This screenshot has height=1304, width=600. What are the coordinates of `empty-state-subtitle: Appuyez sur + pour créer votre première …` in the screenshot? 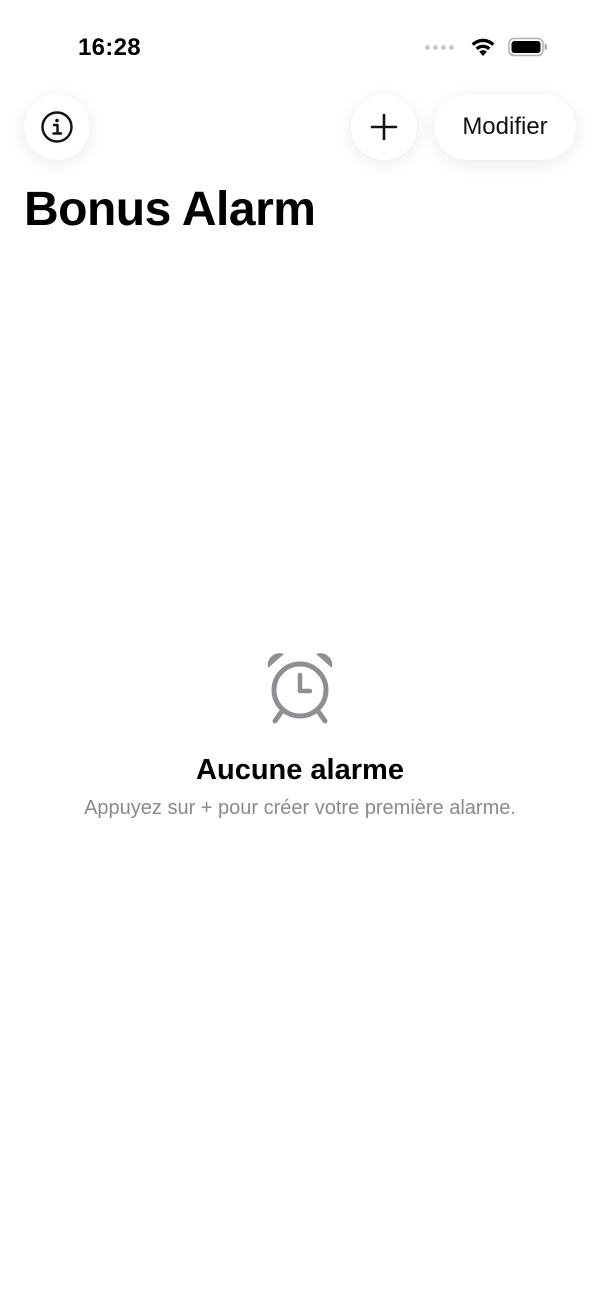 It's located at (300, 808).